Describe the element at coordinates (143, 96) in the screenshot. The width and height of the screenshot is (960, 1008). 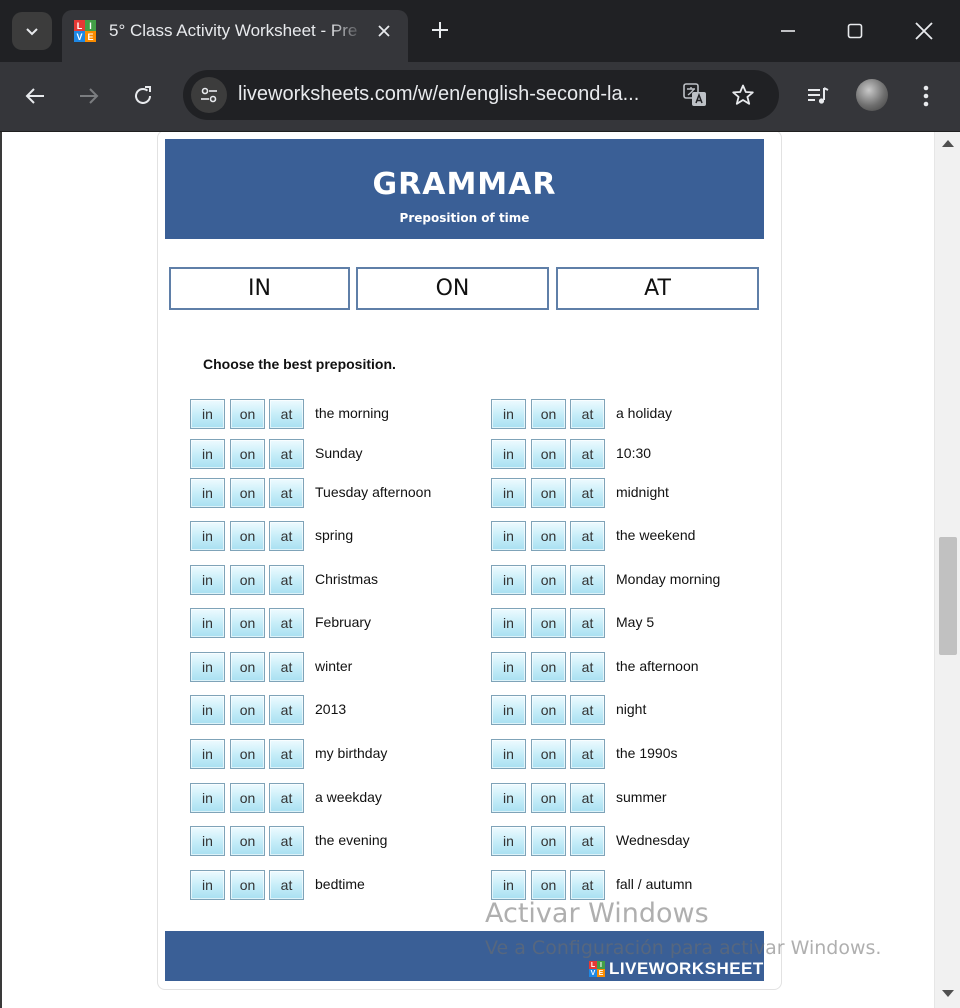
I see `reload-button` at that location.